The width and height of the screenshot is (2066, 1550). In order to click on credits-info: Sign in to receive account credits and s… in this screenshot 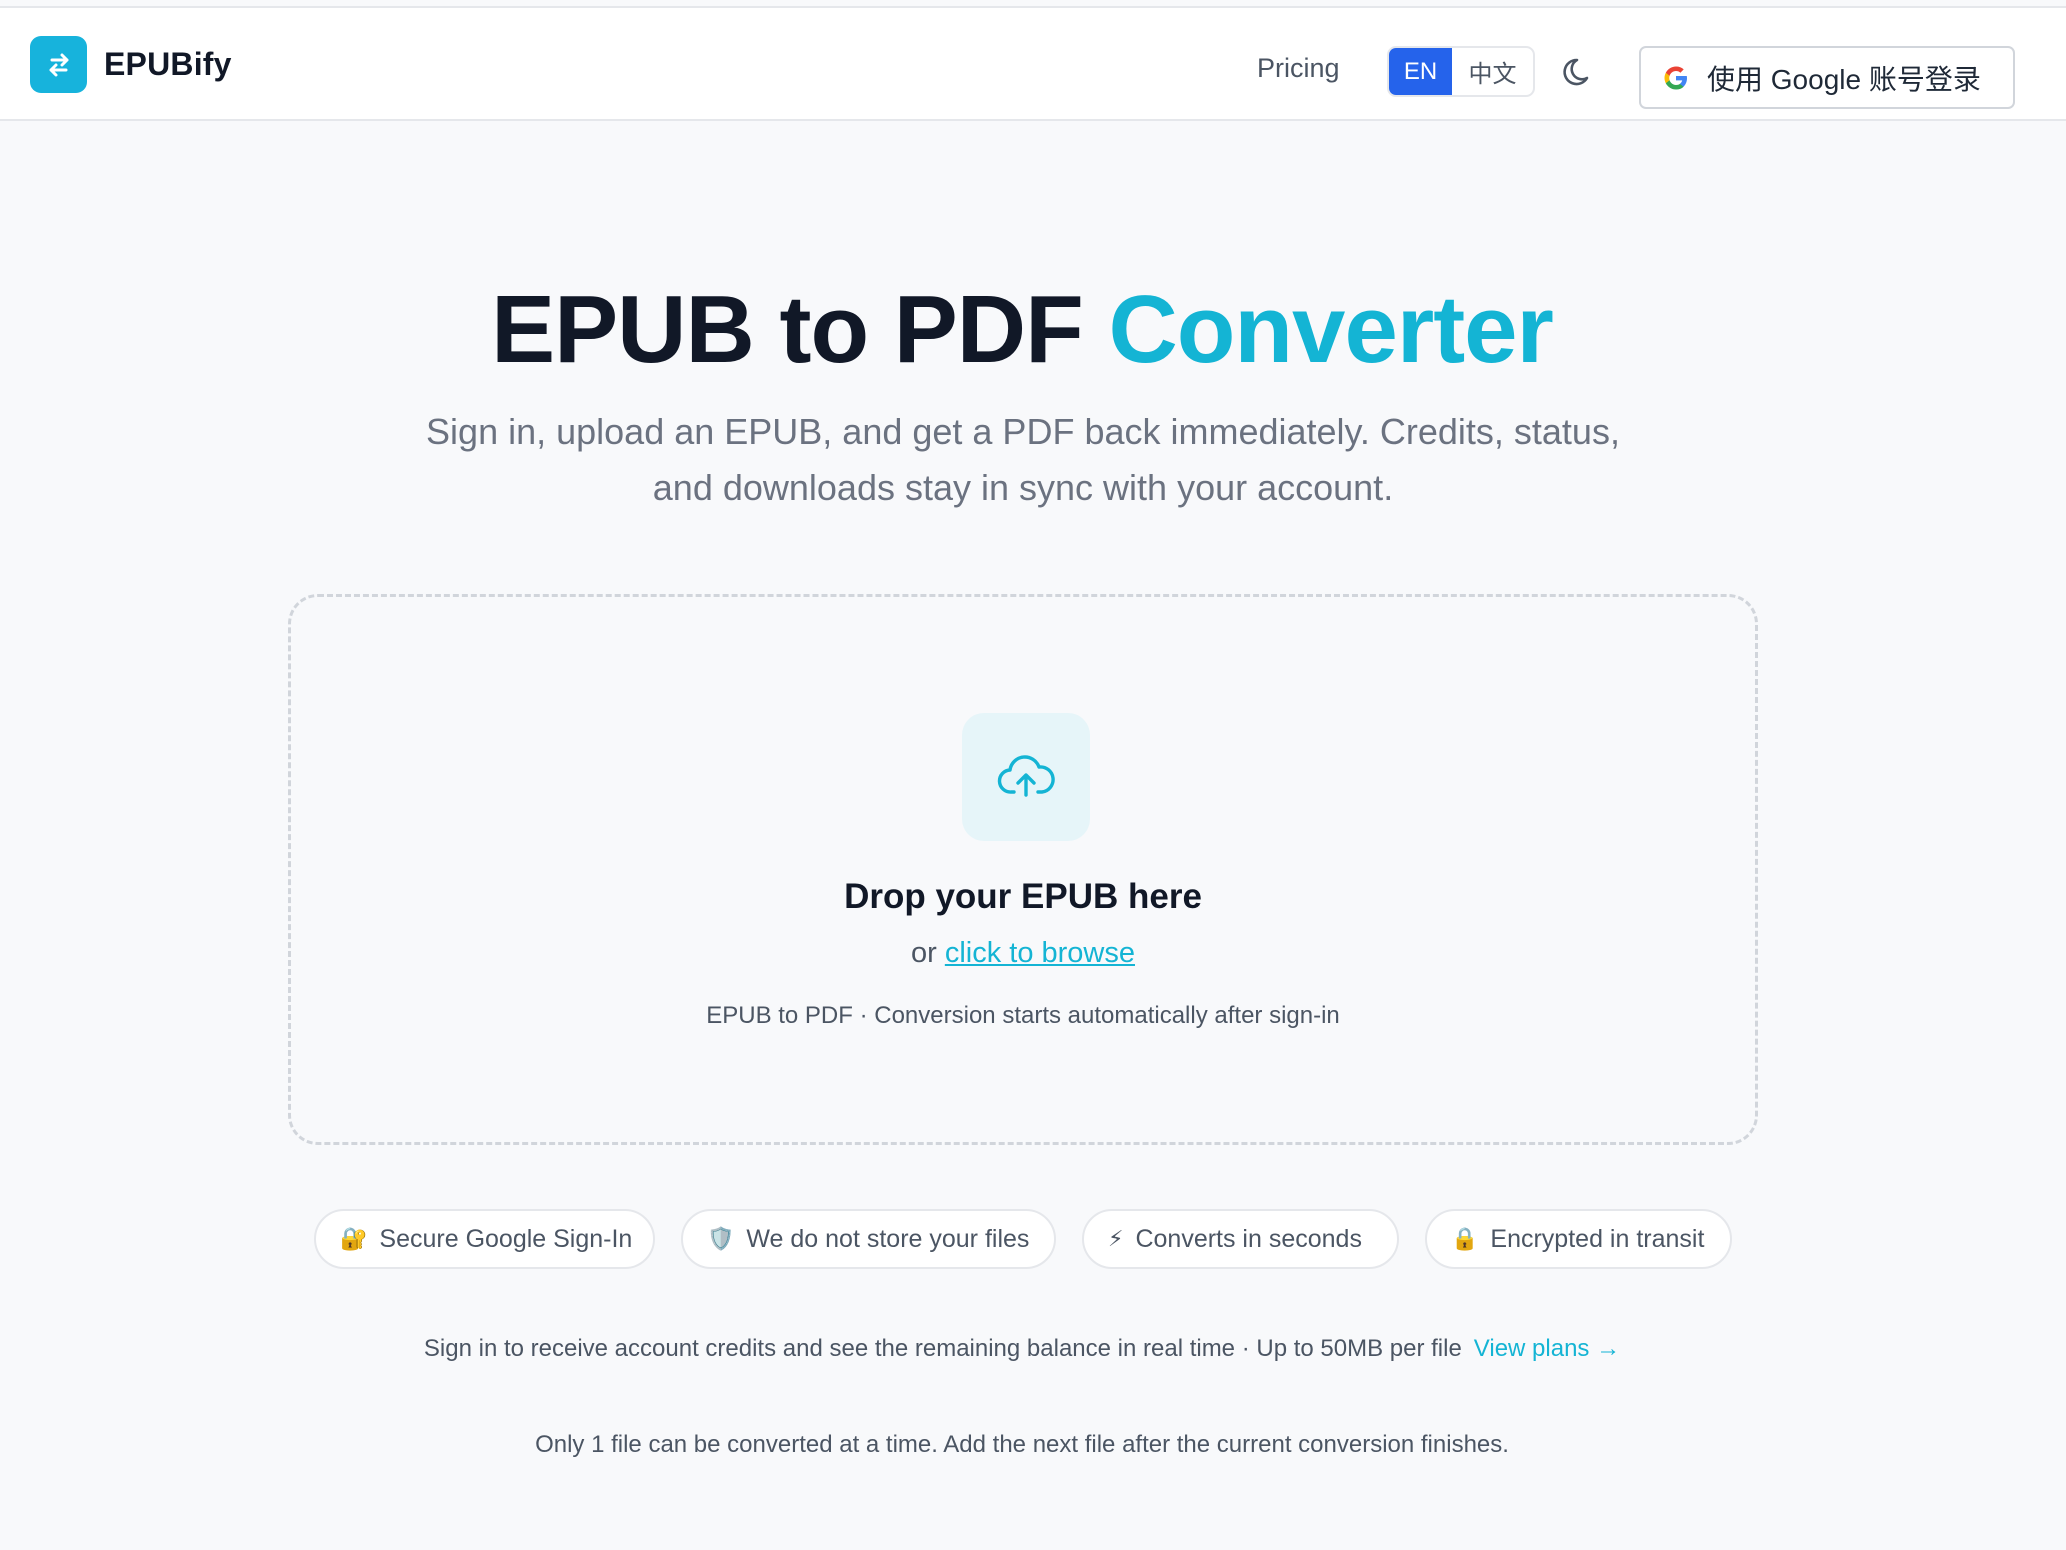, I will do `click(1022, 1349)`.